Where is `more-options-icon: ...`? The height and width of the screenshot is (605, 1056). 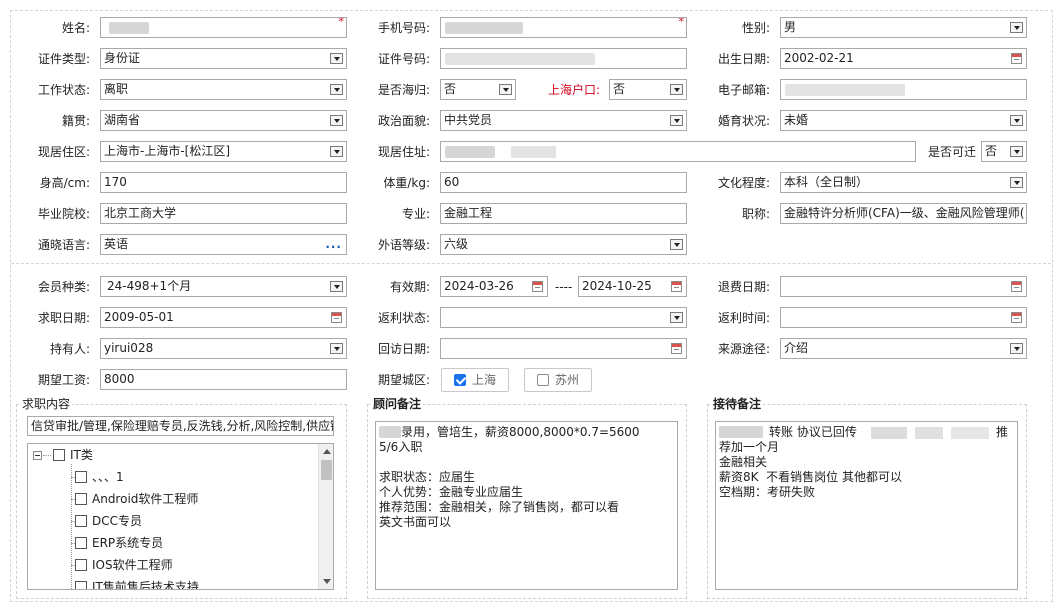
more-options-icon: ... is located at coordinates (333, 244).